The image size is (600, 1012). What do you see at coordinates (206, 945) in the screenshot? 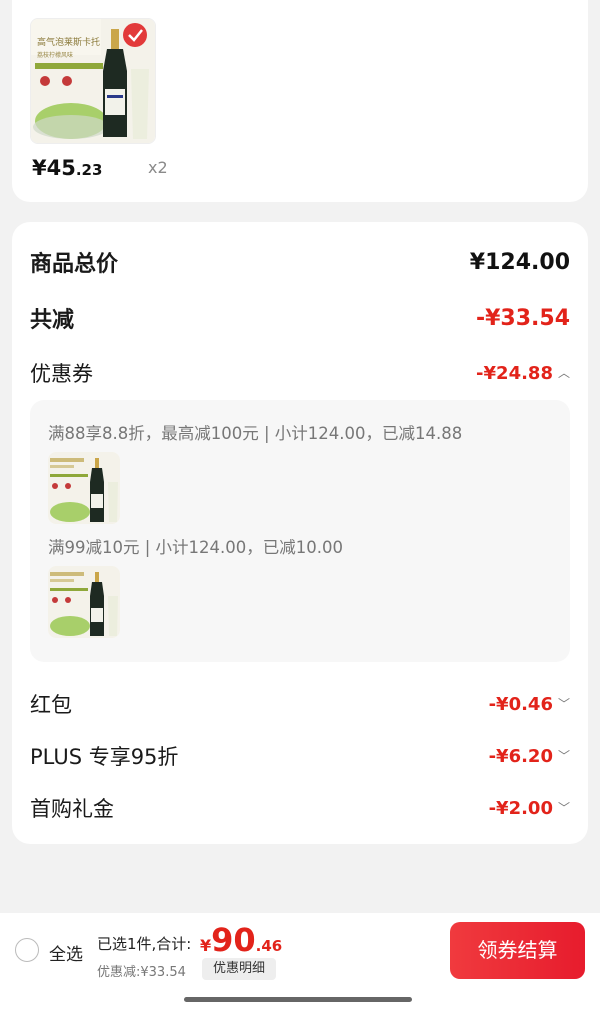
I see `grand-total-currency: ¥` at bounding box center [206, 945].